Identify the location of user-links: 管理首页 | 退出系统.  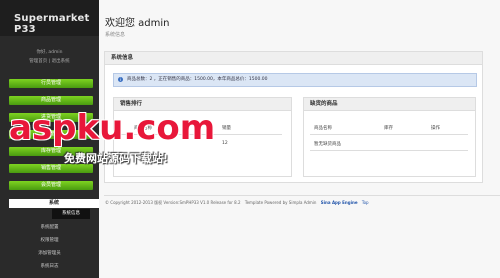
(49, 61).